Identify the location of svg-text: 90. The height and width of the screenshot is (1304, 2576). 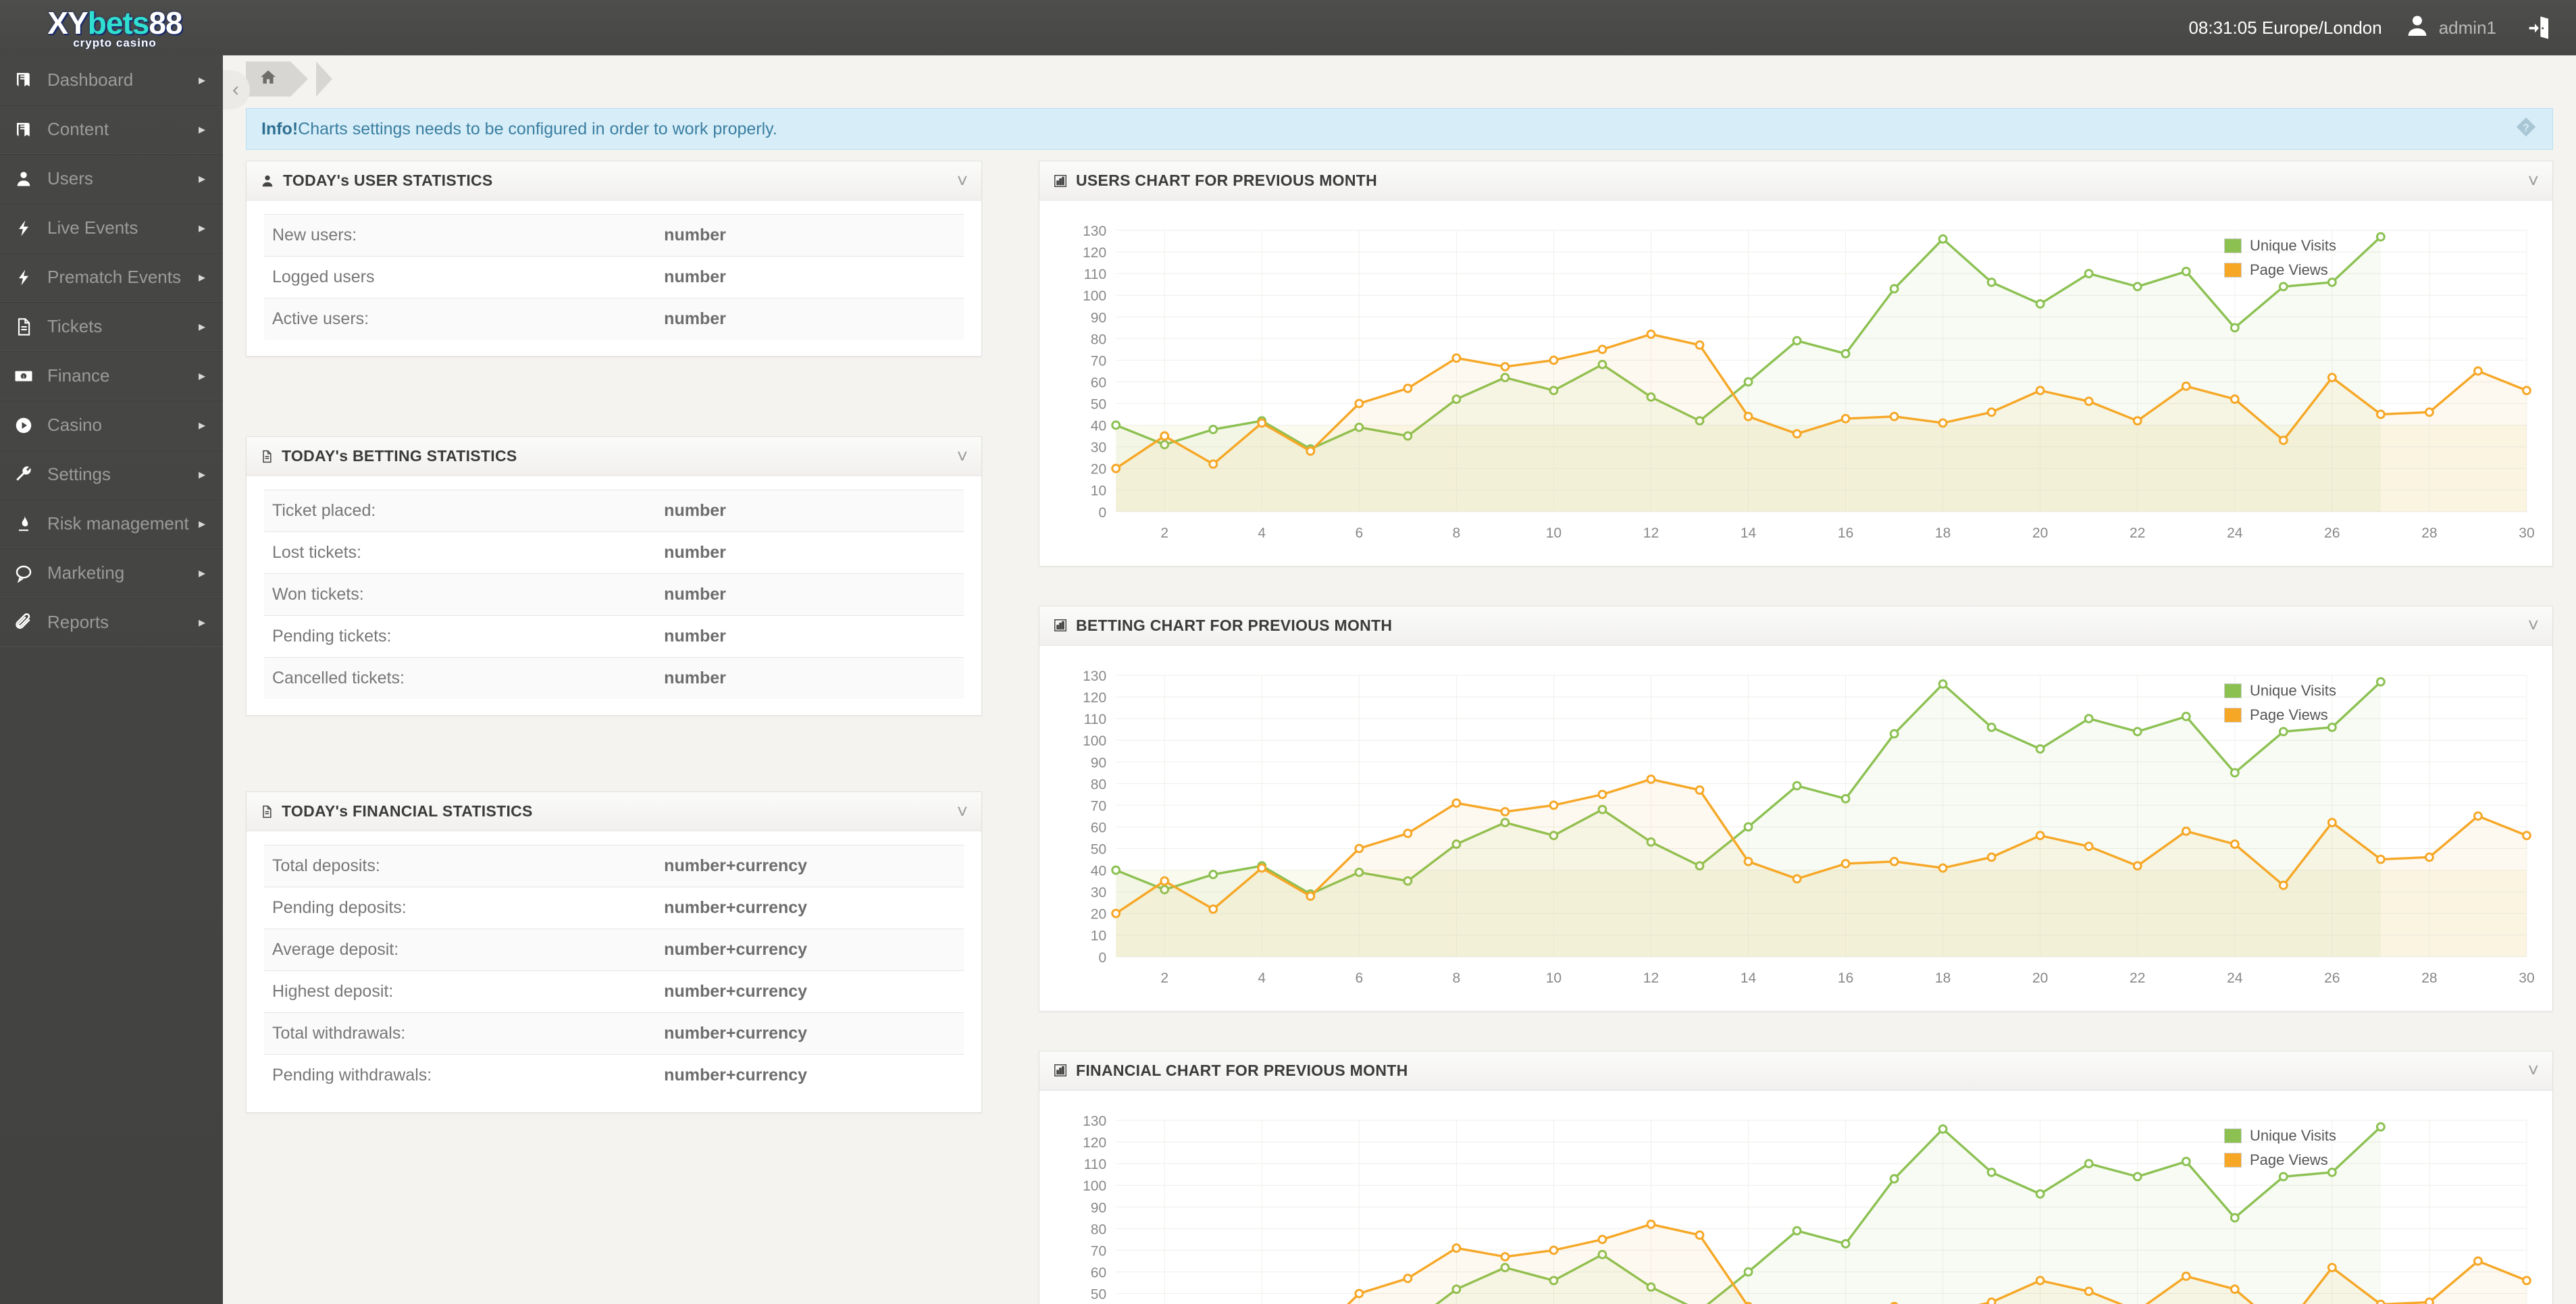
(1098, 317).